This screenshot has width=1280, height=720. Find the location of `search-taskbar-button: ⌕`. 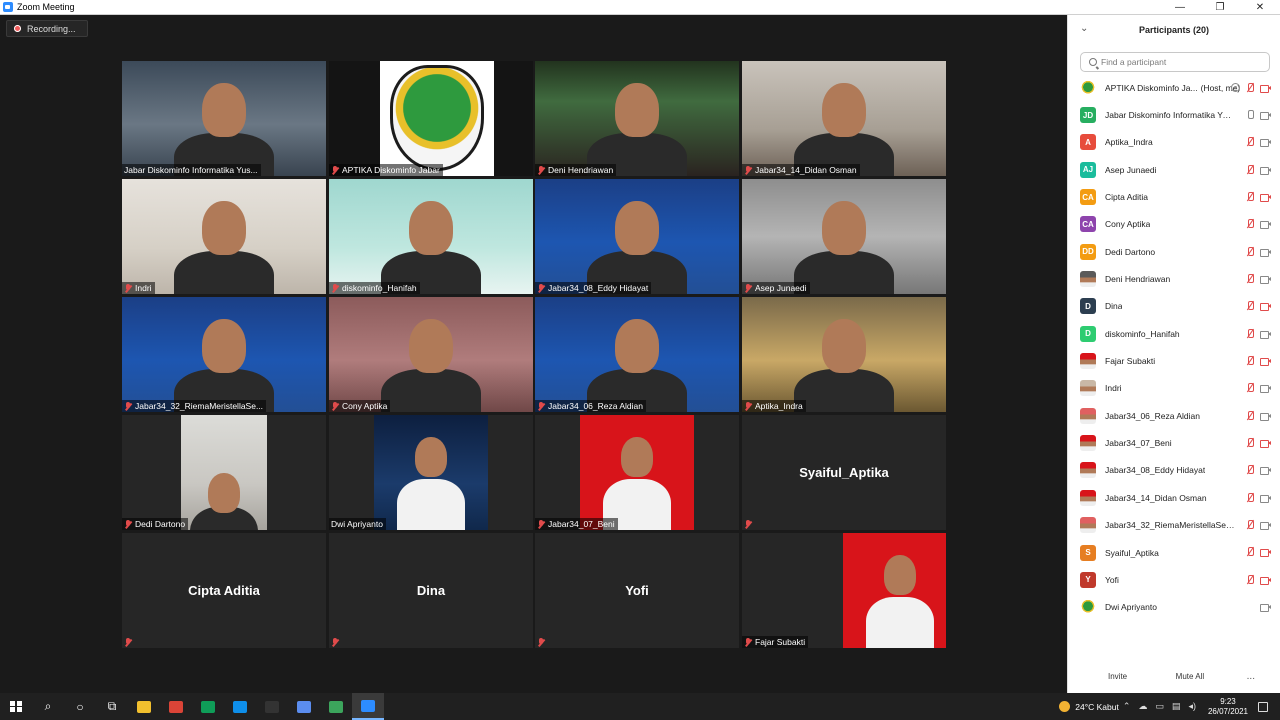

search-taskbar-button: ⌕ is located at coordinates (48, 706).